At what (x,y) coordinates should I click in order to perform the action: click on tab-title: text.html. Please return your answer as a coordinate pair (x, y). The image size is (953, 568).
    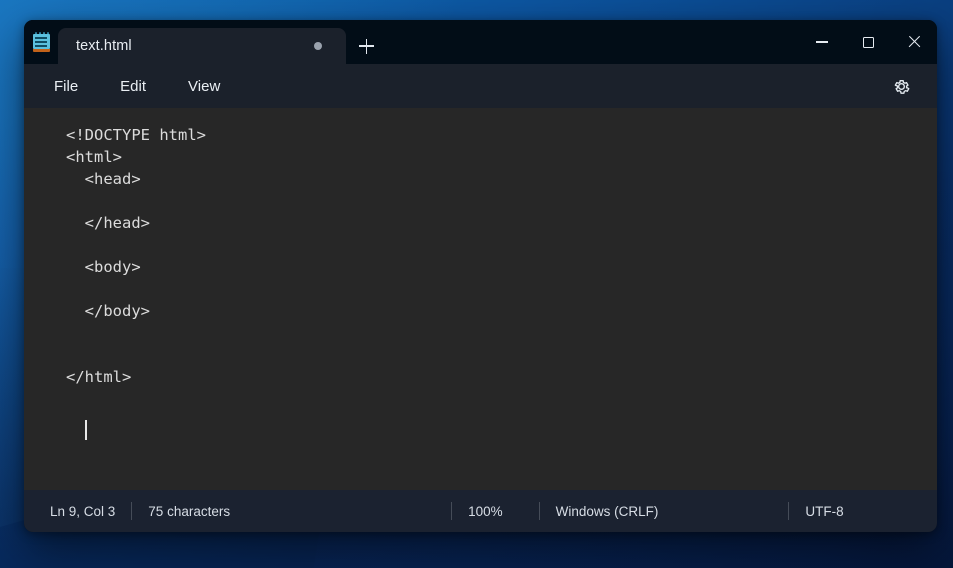
    Looking at the image, I should click on (104, 46).